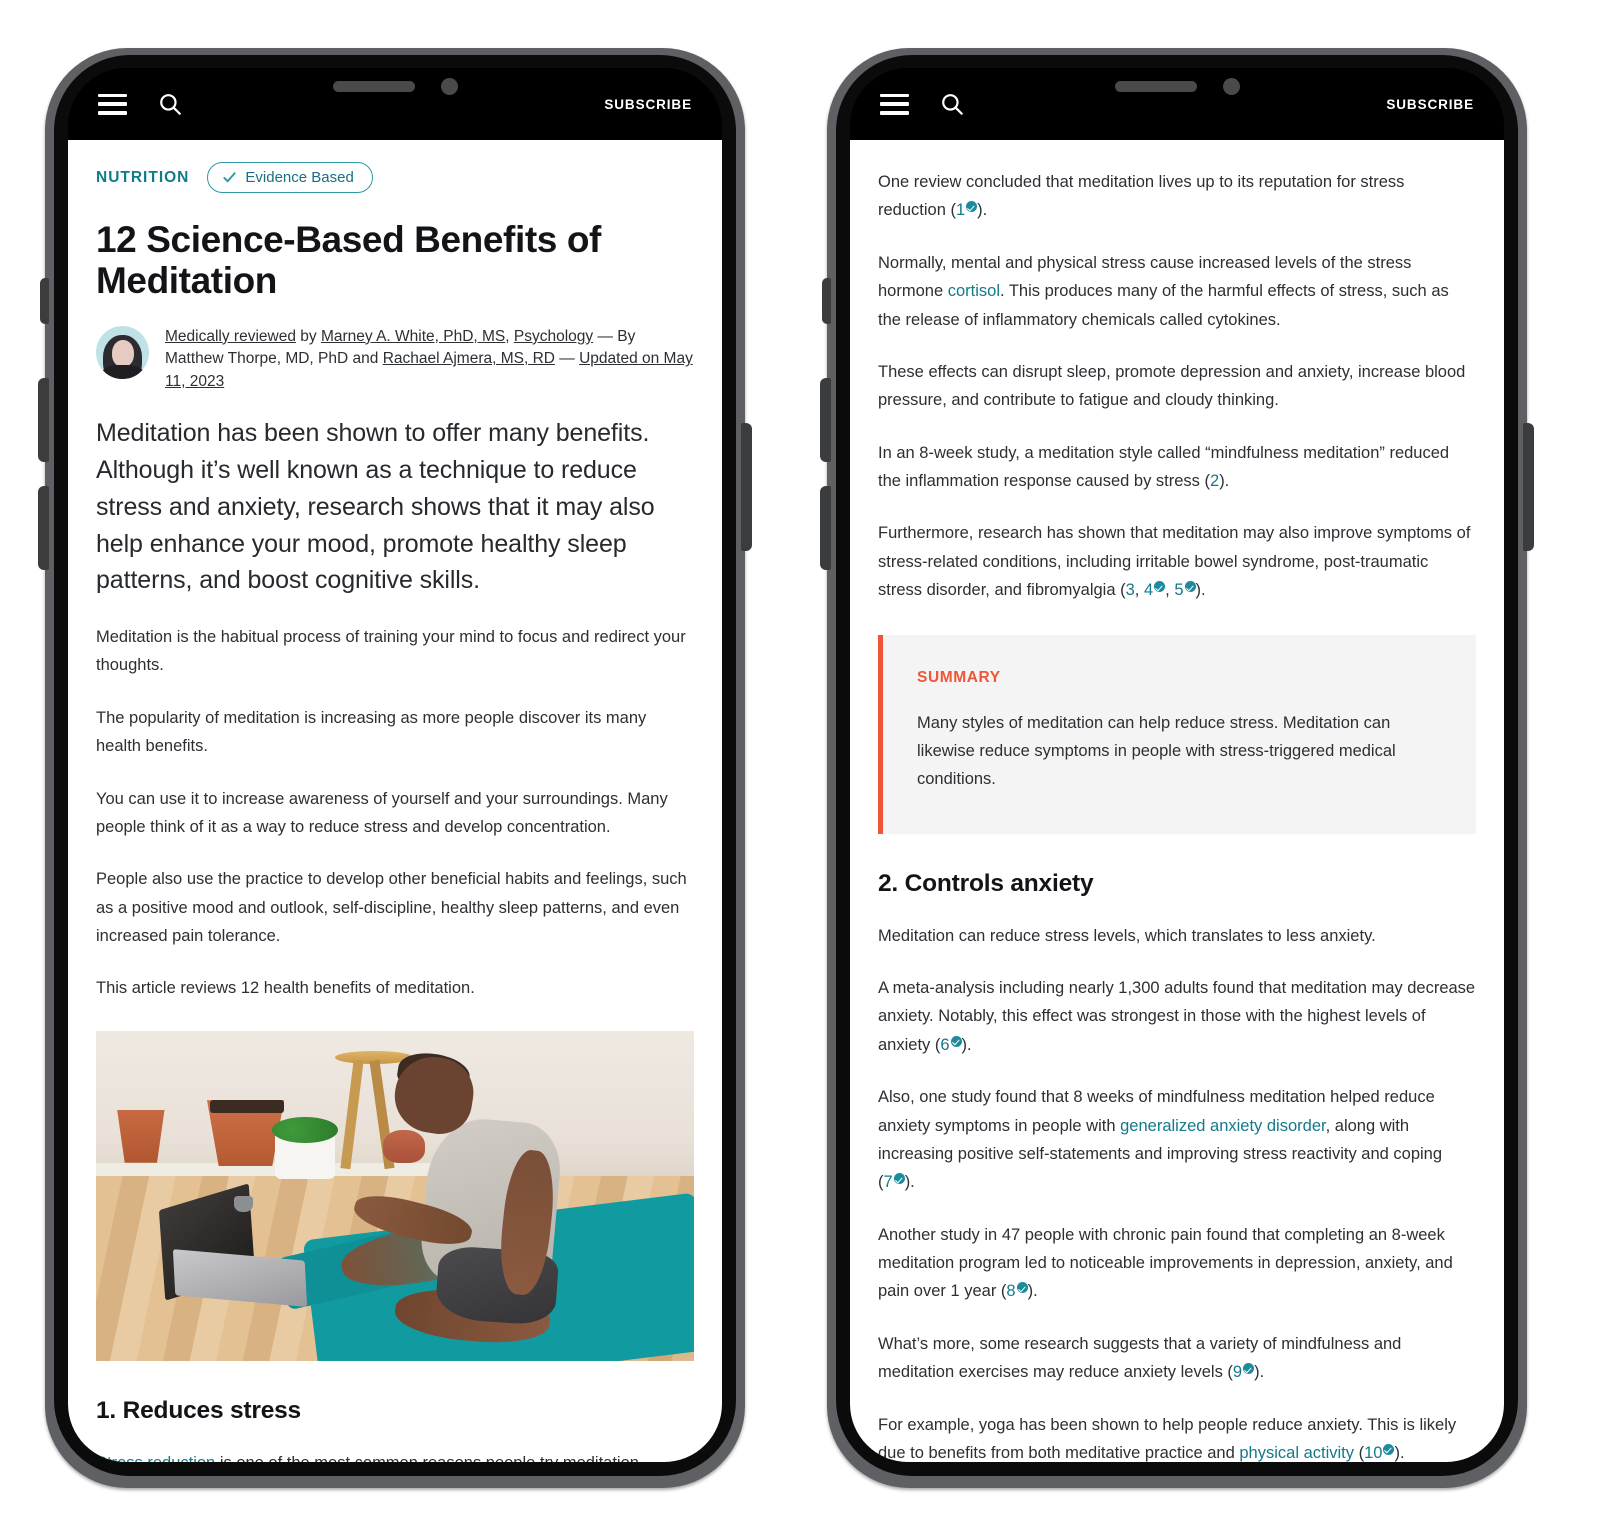 The height and width of the screenshot is (1532, 1600). I want to click on cortisol-link: cortisol, so click(974, 291).